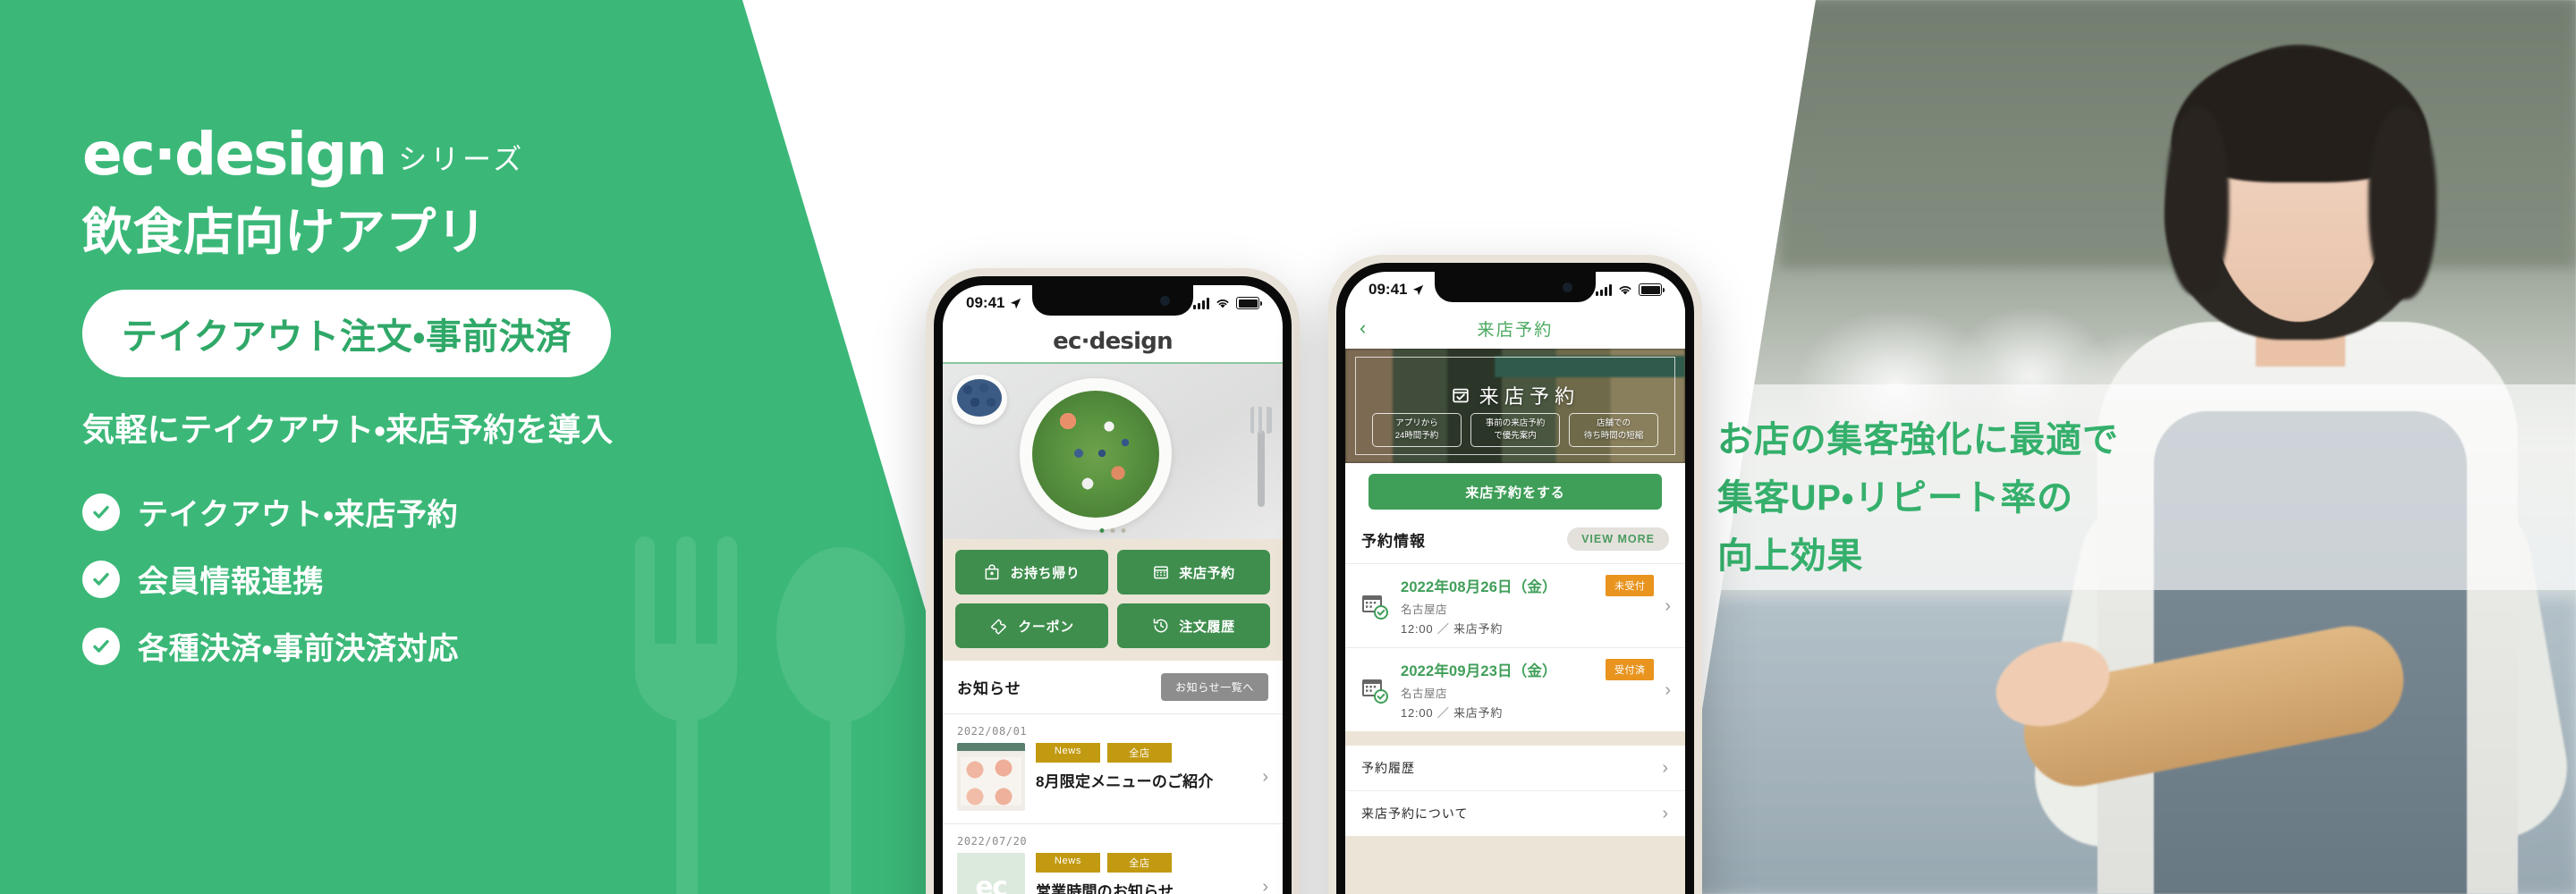  Describe the element at coordinates (1207, 627) in the screenshot. I see `order-history-label: 注文履歴` at that location.